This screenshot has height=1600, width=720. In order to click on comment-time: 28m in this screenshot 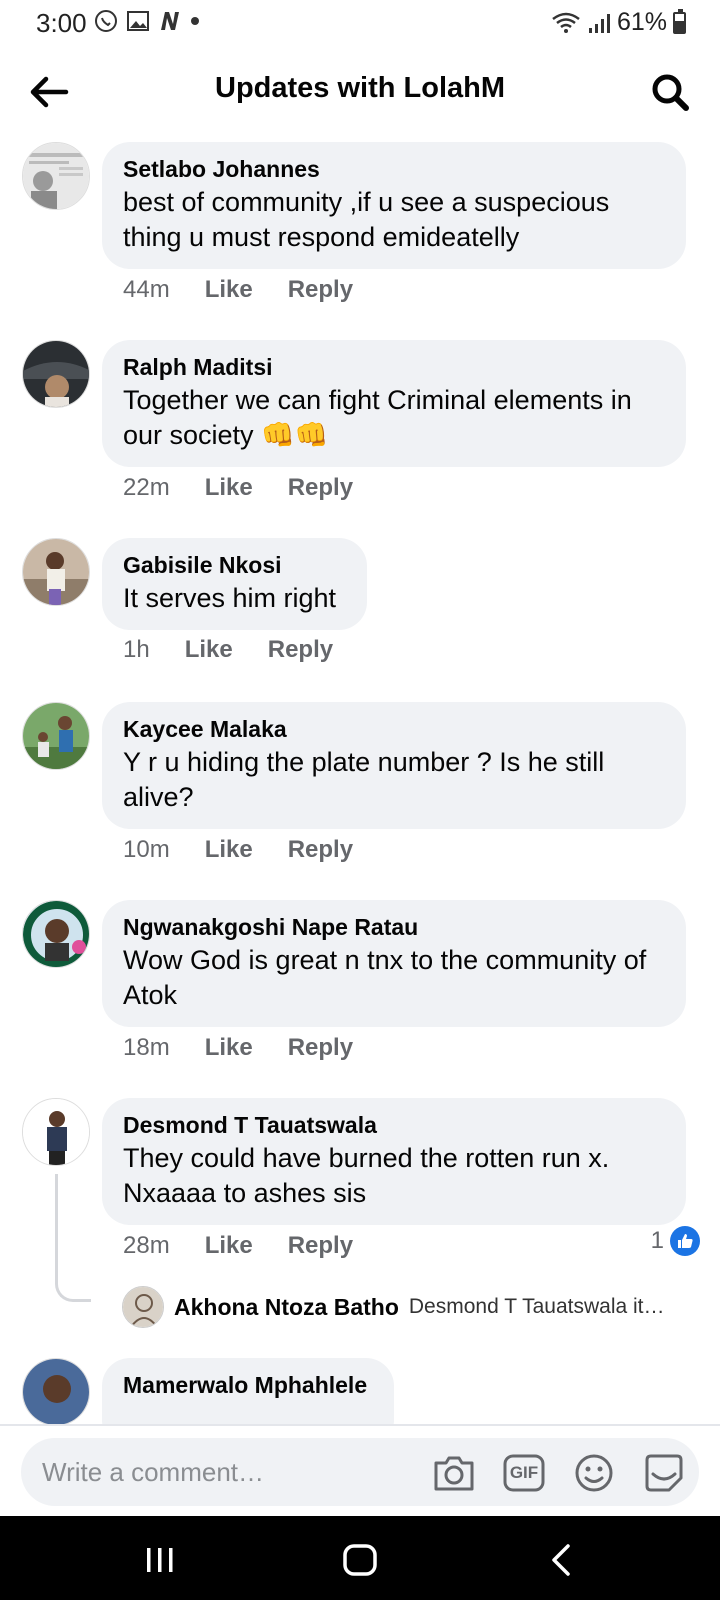, I will do `click(146, 1246)`.